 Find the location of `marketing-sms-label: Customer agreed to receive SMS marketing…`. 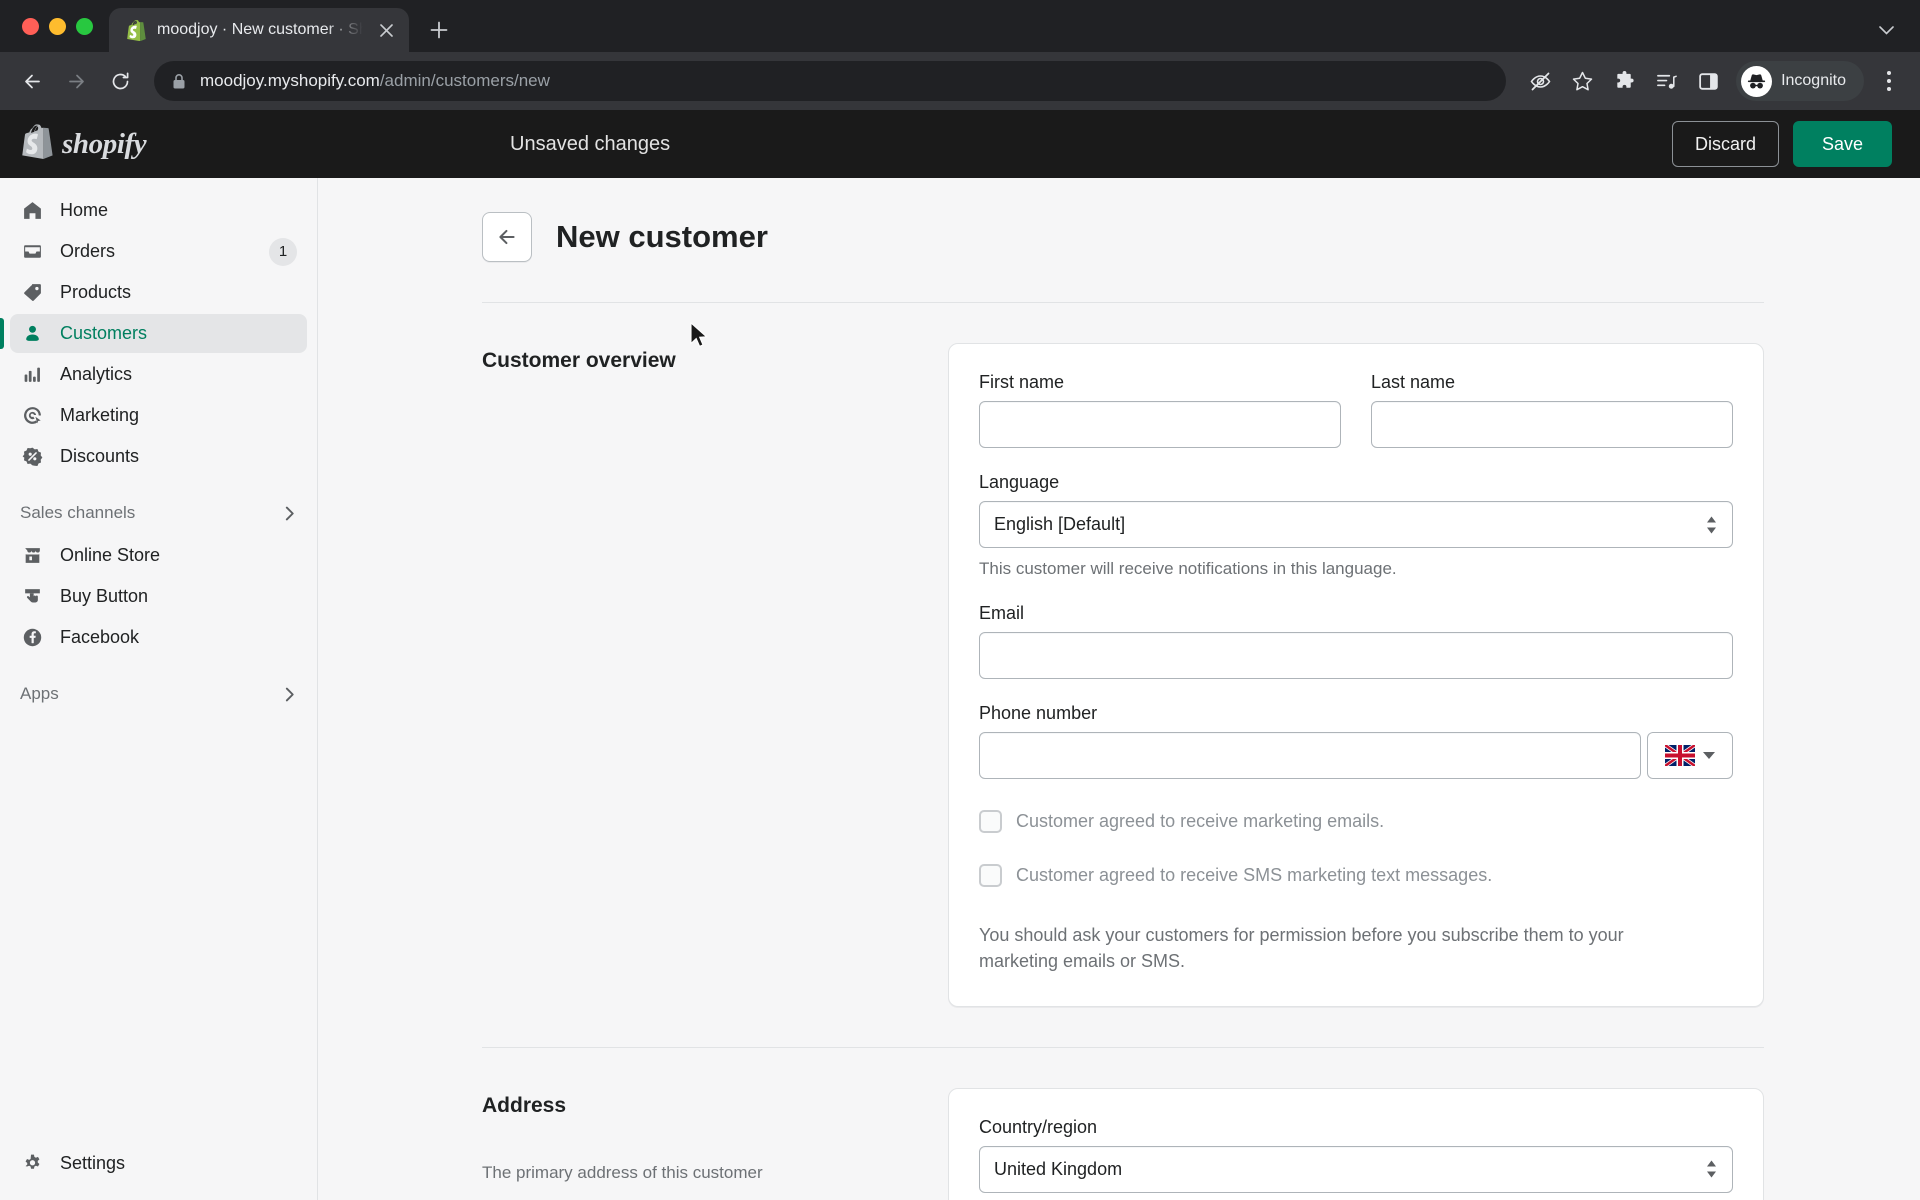

marketing-sms-label: Customer agreed to receive SMS marketing… is located at coordinates (1254, 875).